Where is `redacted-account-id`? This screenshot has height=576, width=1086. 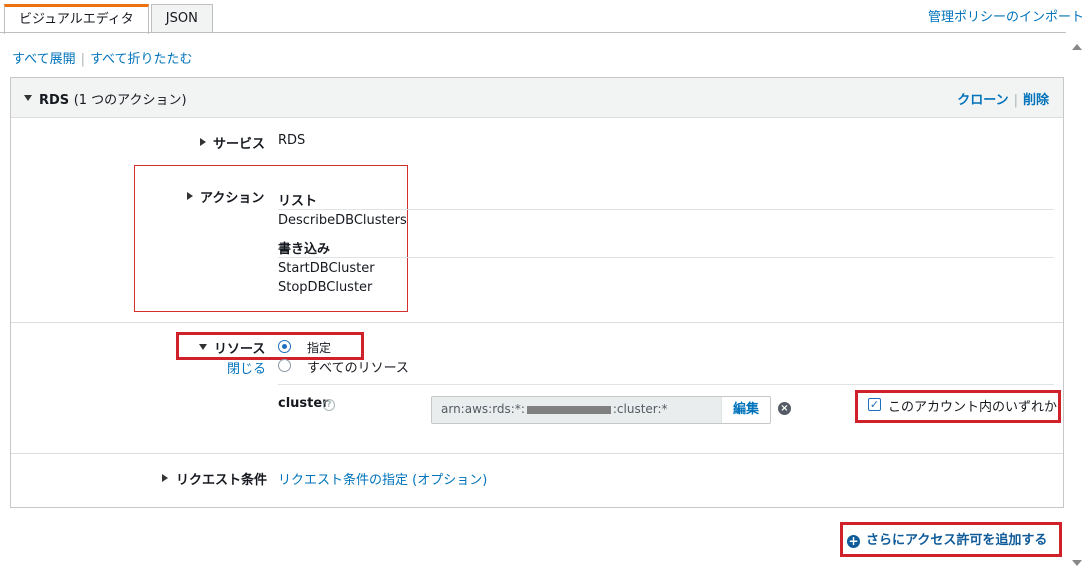
redacted-account-id is located at coordinates (568, 409).